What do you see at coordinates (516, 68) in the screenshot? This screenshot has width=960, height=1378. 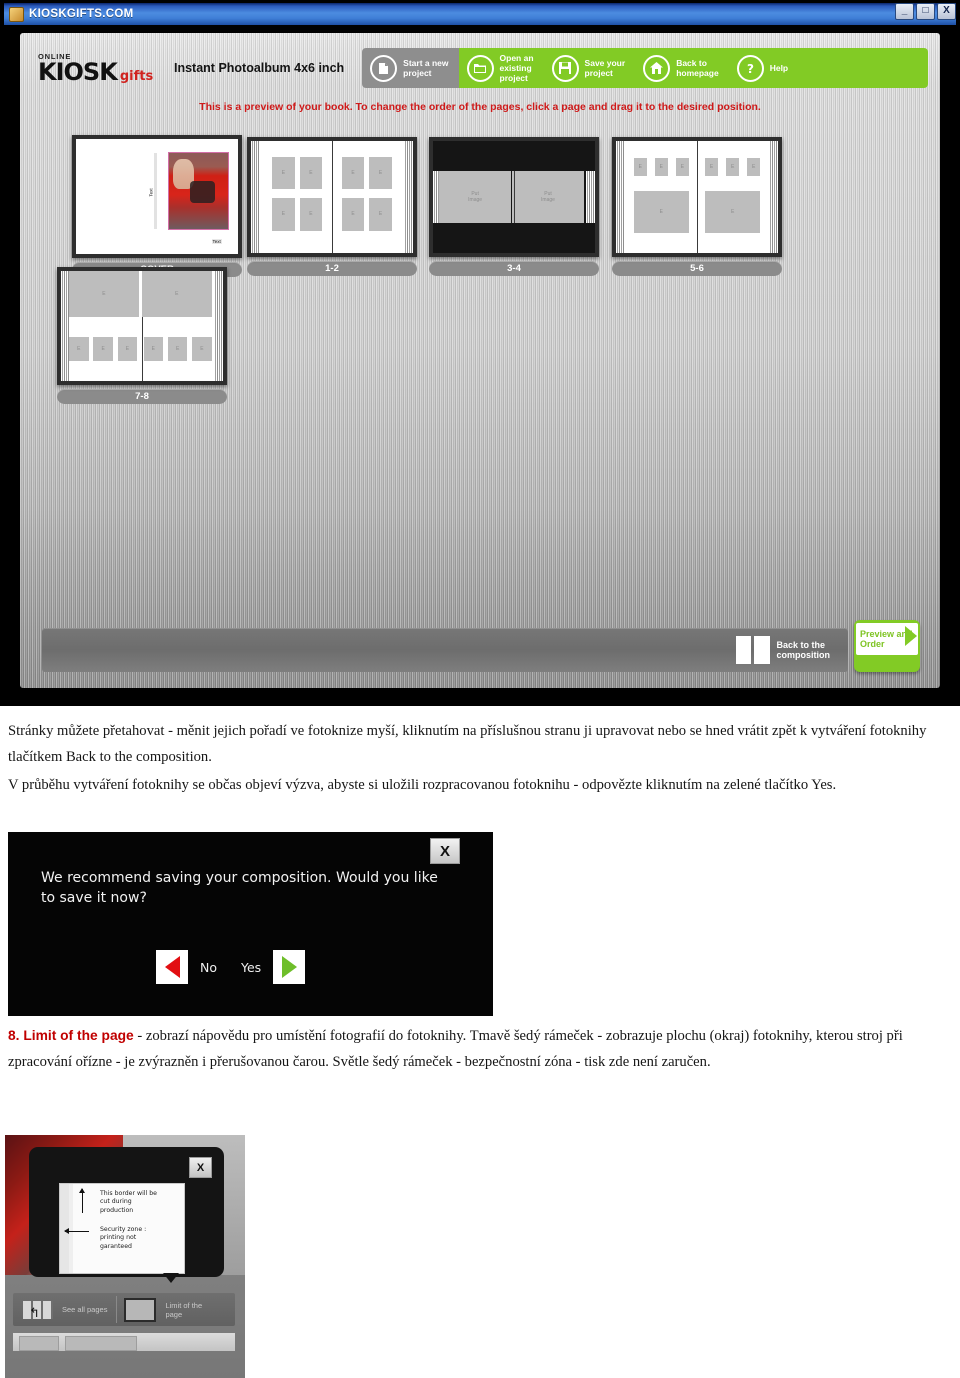 I see `nav-open-existing-project-label: Open an existing project` at bounding box center [516, 68].